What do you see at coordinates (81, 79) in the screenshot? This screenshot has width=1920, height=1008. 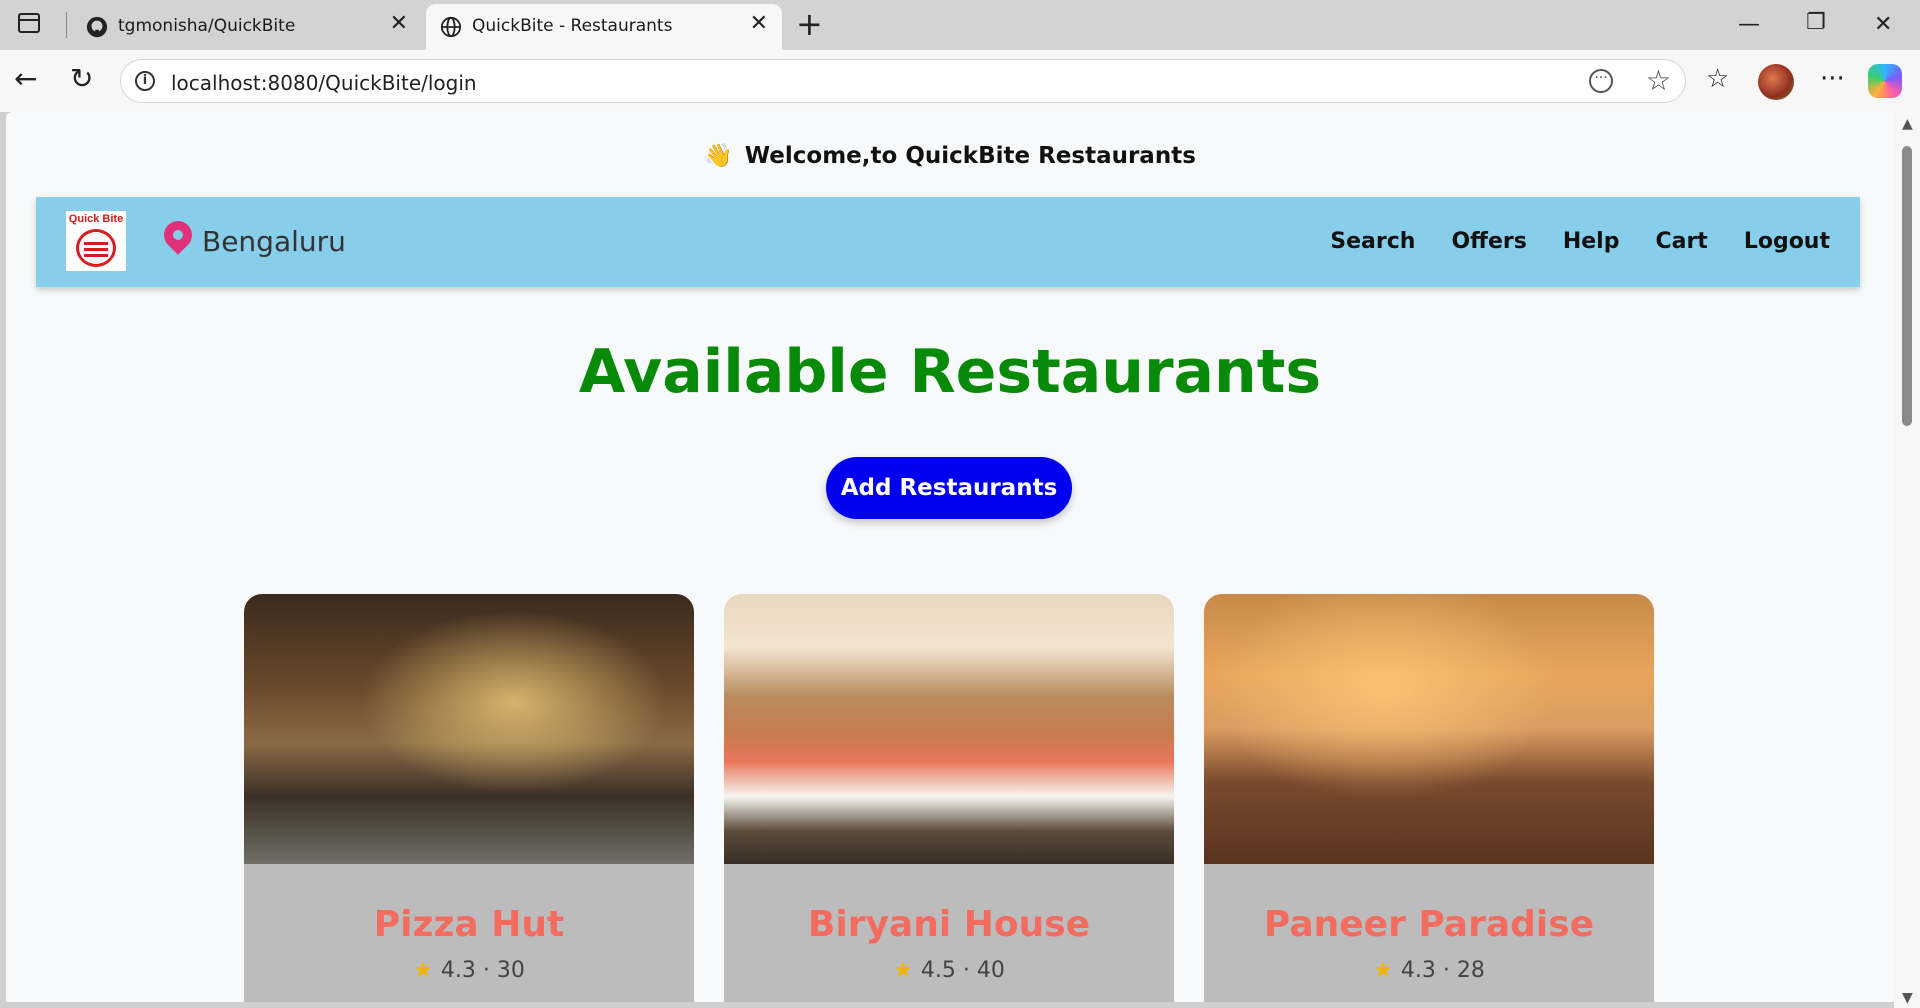 I see `reload-icon: ↻` at bounding box center [81, 79].